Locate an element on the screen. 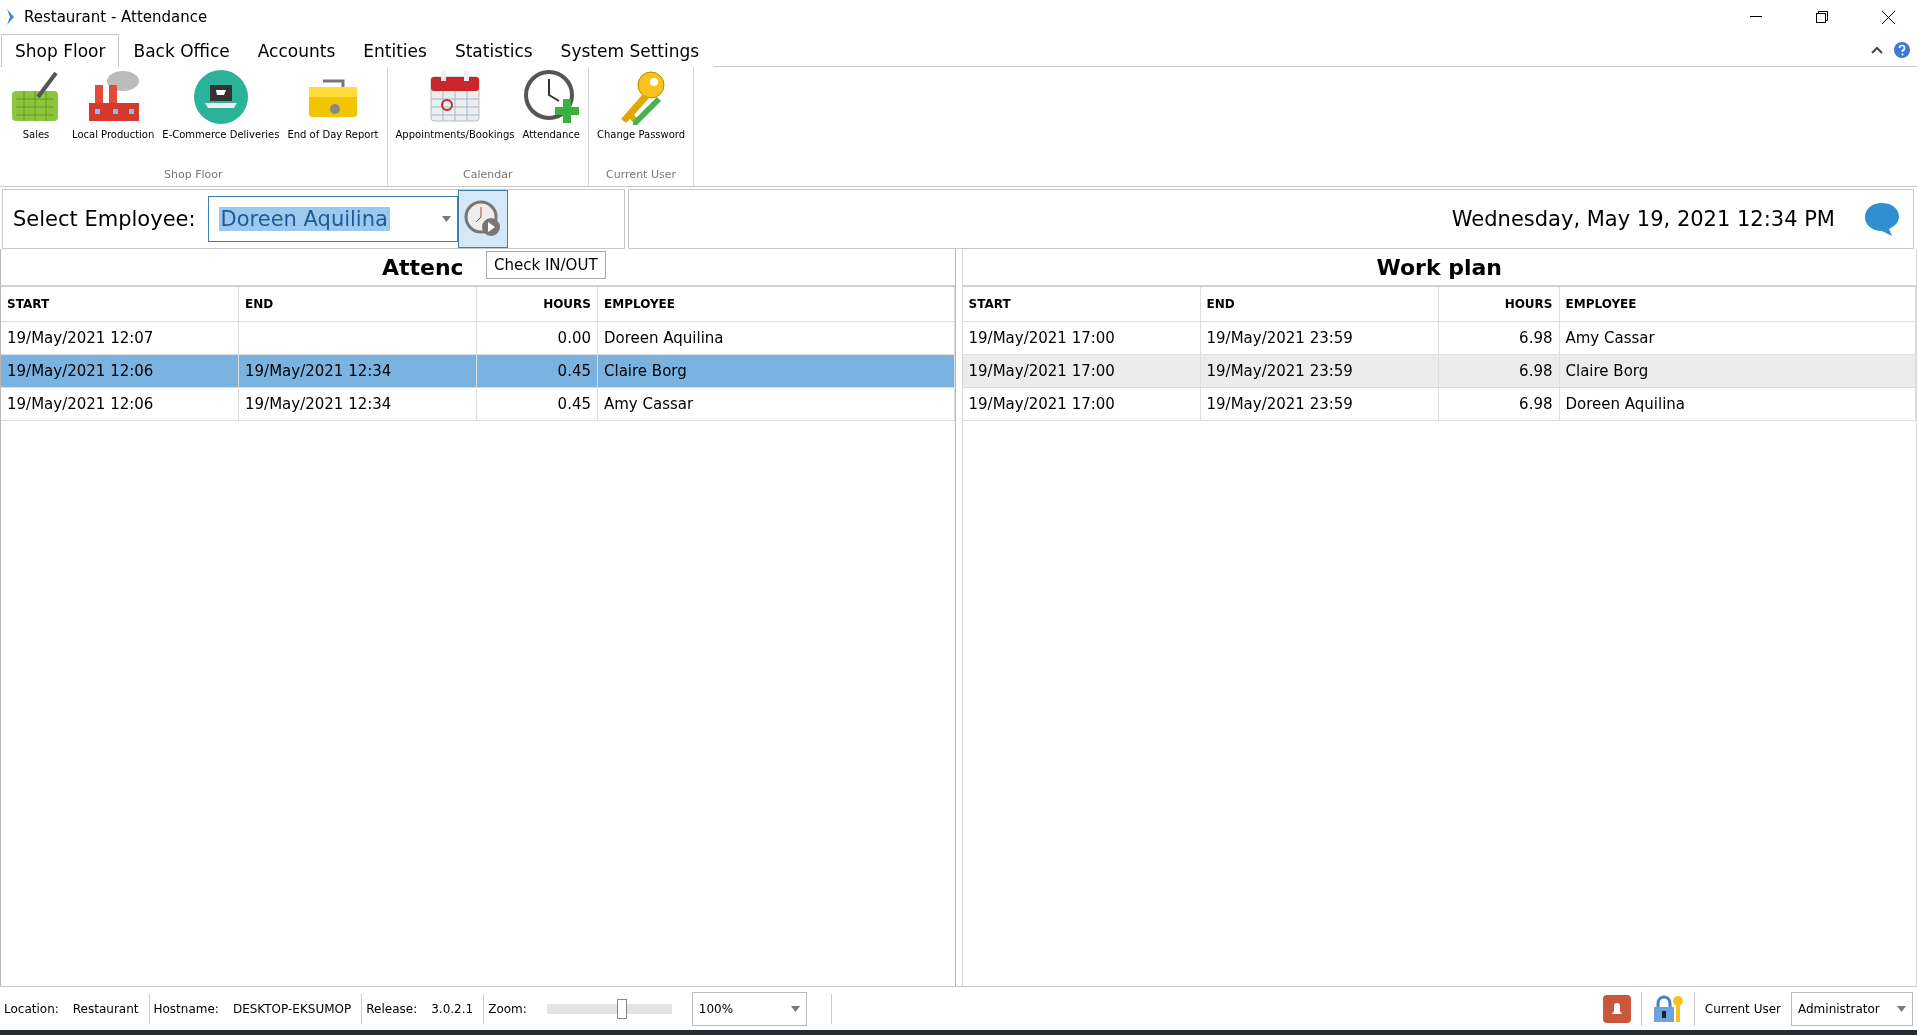 The height and width of the screenshot is (1035, 1917). table-row: 19/May/2021 12:06 19/May/2021 12:34 0.45 Amy Cassar is located at coordinates (478, 404).